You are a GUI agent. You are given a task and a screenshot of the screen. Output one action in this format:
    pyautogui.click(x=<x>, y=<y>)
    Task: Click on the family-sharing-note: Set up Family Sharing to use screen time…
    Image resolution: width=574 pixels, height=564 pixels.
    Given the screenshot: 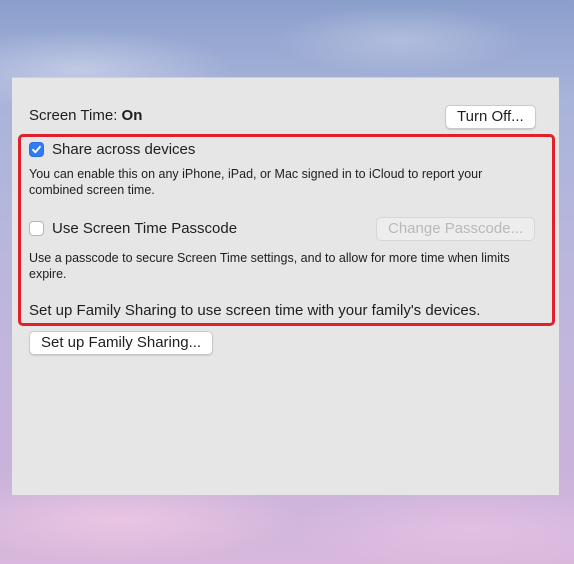 What is the action you would take?
    pyautogui.click(x=255, y=310)
    